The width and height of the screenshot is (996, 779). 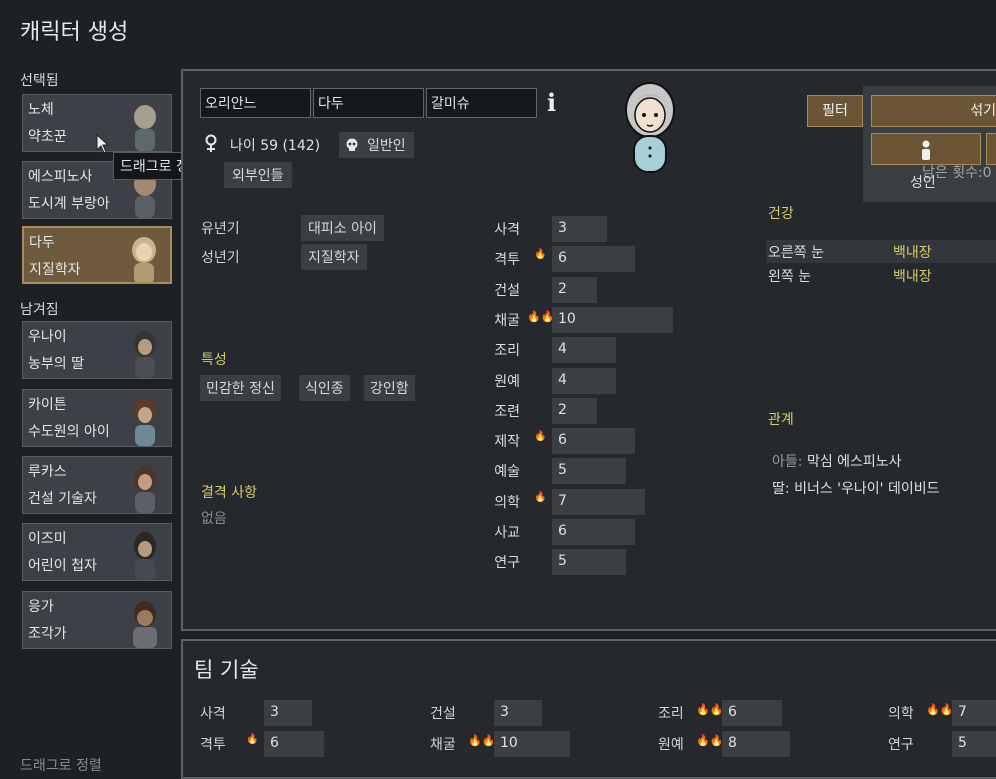 I want to click on mouse-cursor-icon, so click(x=103, y=144).